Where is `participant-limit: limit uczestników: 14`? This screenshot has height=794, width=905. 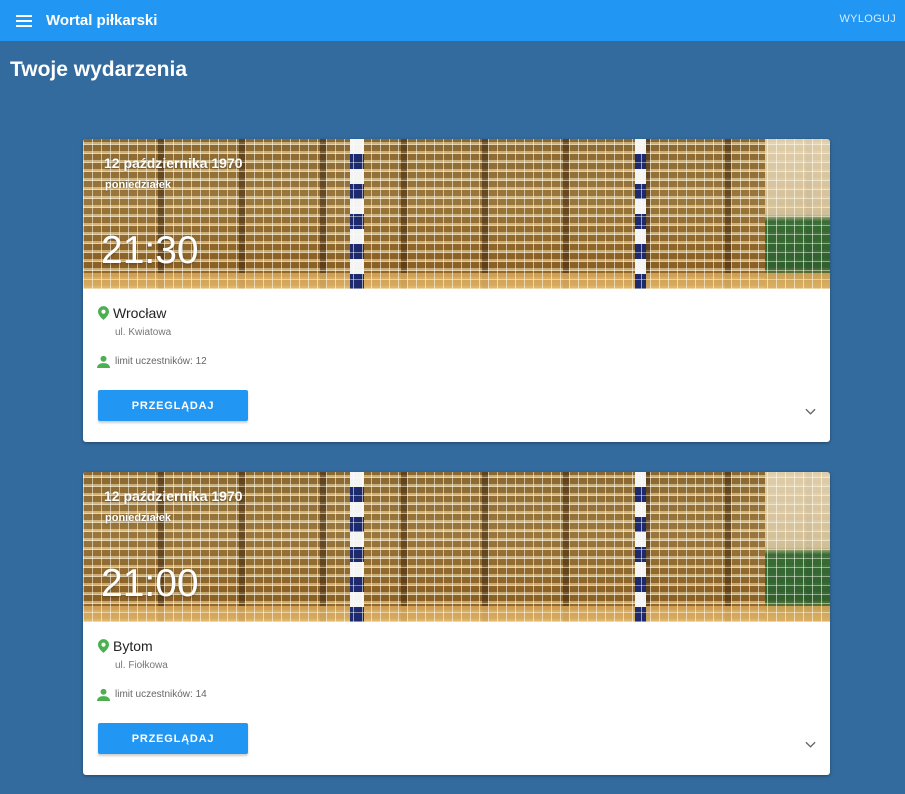
participant-limit: limit uczestników: 14 is located at coordinates (161, 694).